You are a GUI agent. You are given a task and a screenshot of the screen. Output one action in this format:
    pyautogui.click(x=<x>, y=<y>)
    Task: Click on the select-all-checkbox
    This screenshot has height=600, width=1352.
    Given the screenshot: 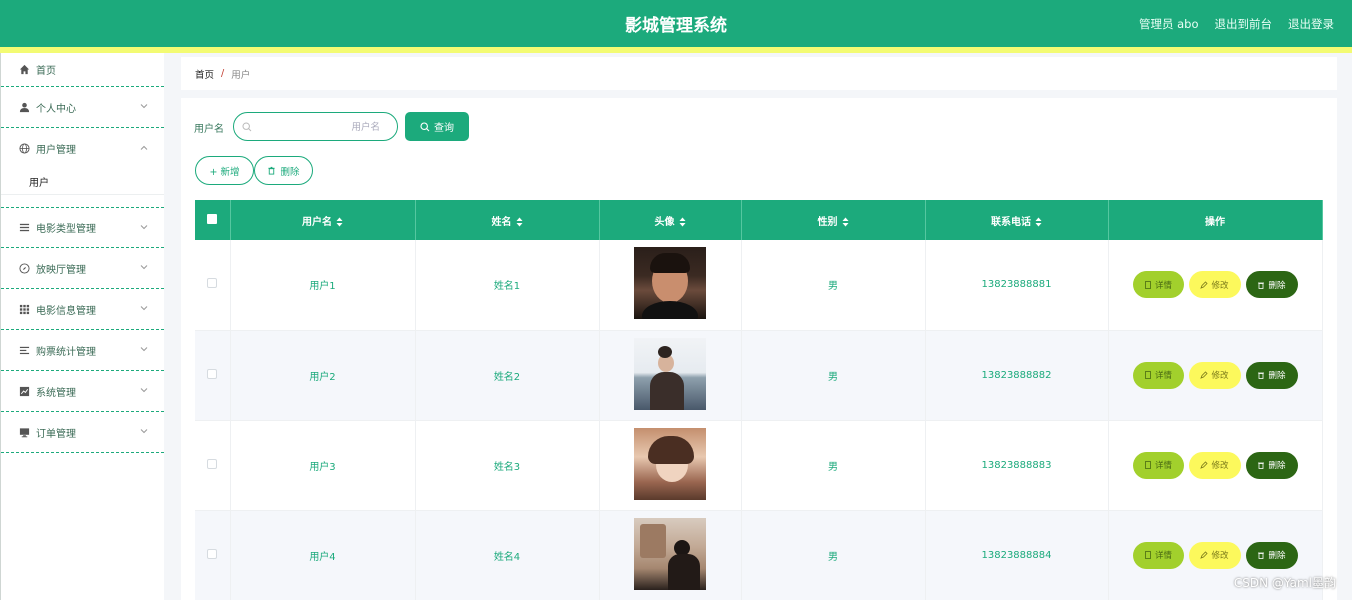 What is the action you would take?
    pyautogui.click(x=212, y=218)
    